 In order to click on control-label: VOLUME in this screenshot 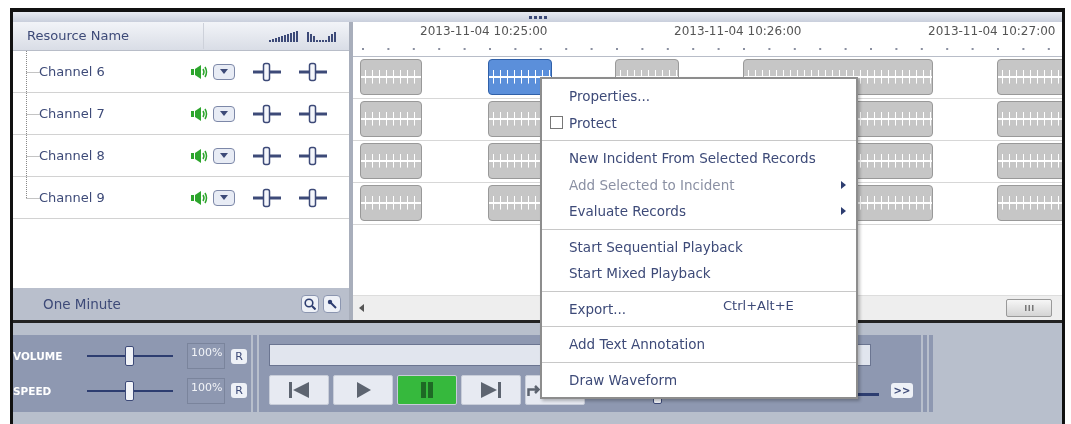, I will do `click(38, 356)`.